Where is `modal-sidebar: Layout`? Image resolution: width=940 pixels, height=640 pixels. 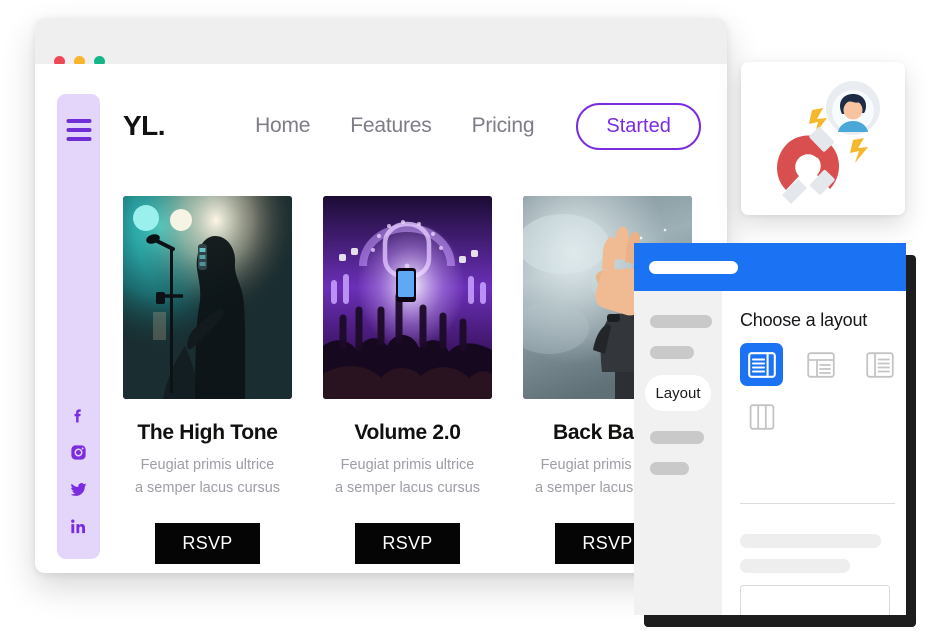
modal-sidebar: Layout is located at coordinates (678, 453).